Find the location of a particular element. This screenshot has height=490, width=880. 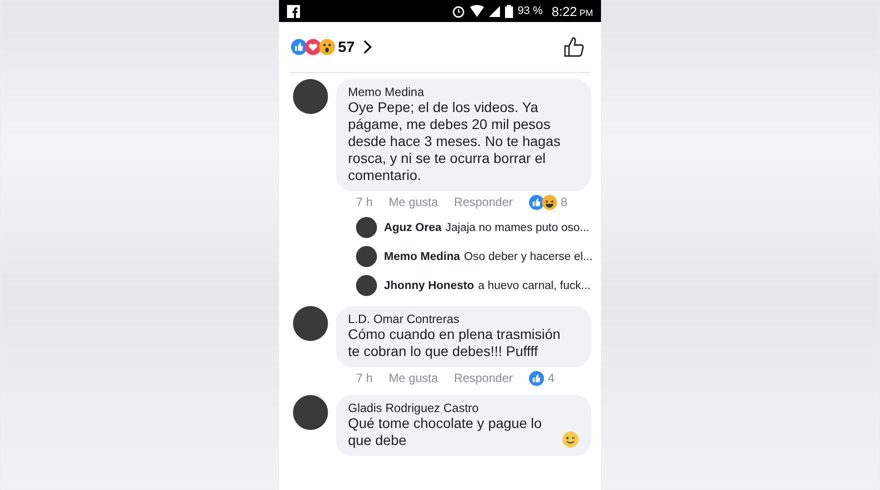

winking-emoji-icon is located at coordinates (570, 439).